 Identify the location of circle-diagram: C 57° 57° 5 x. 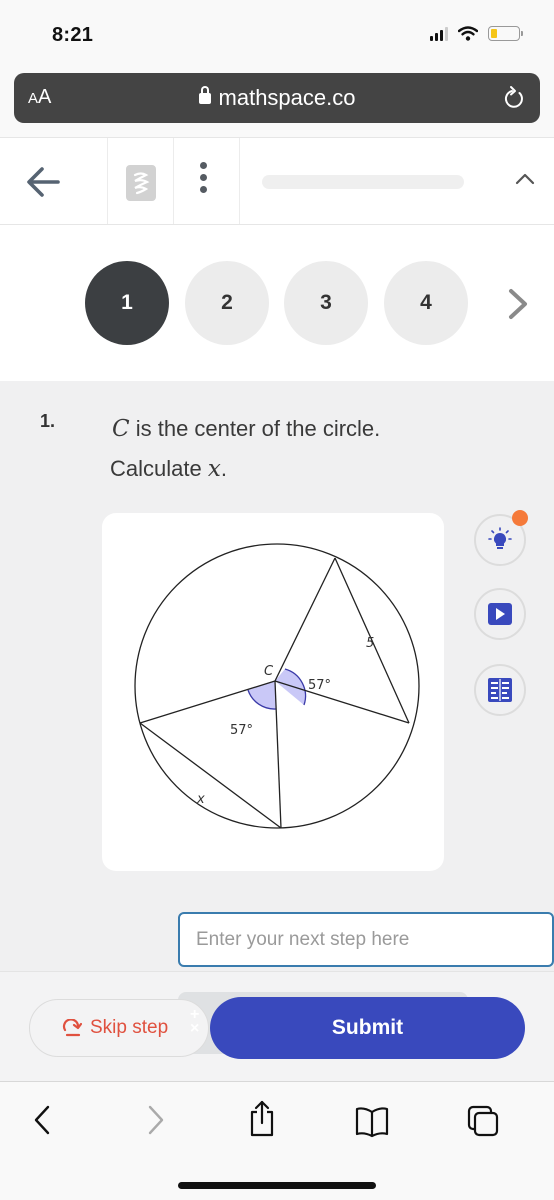
(277, 686).